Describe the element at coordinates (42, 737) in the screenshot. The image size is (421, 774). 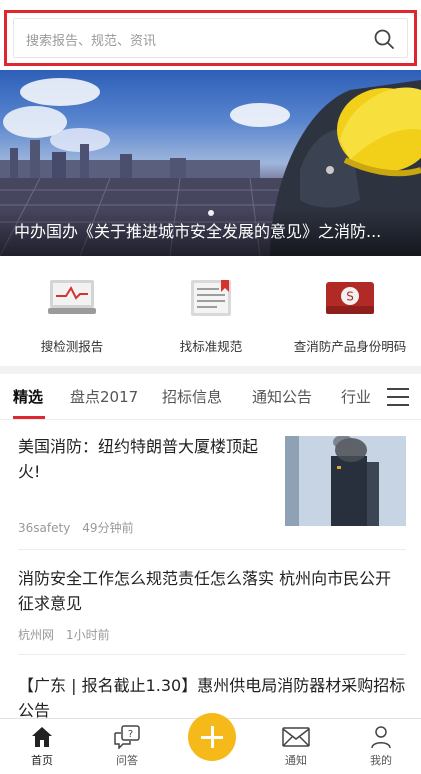
I see `home-icon` at that location.